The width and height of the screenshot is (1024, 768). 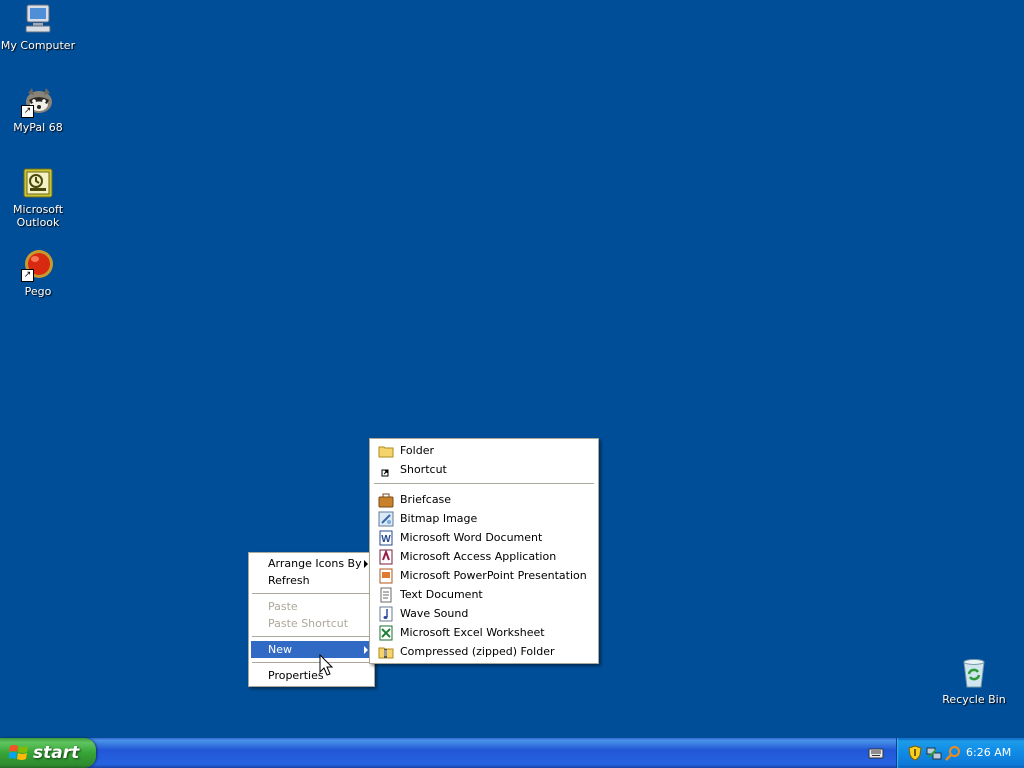 I want to click on menu-item-label: Wave Sound, so click(x=434, y=613).